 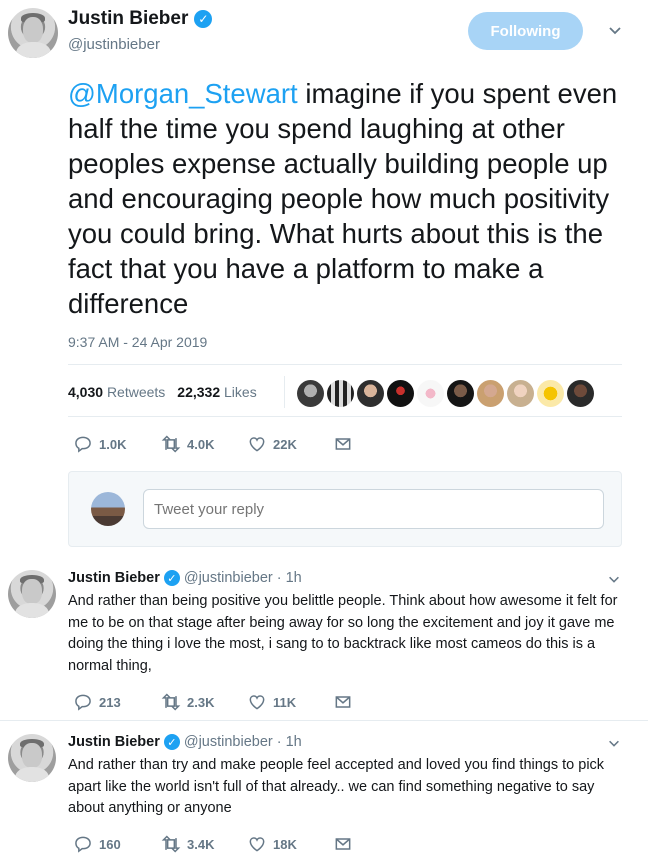 I want to click on retweets-stat: 4,030 Retweets, so click(x=116, y=392).